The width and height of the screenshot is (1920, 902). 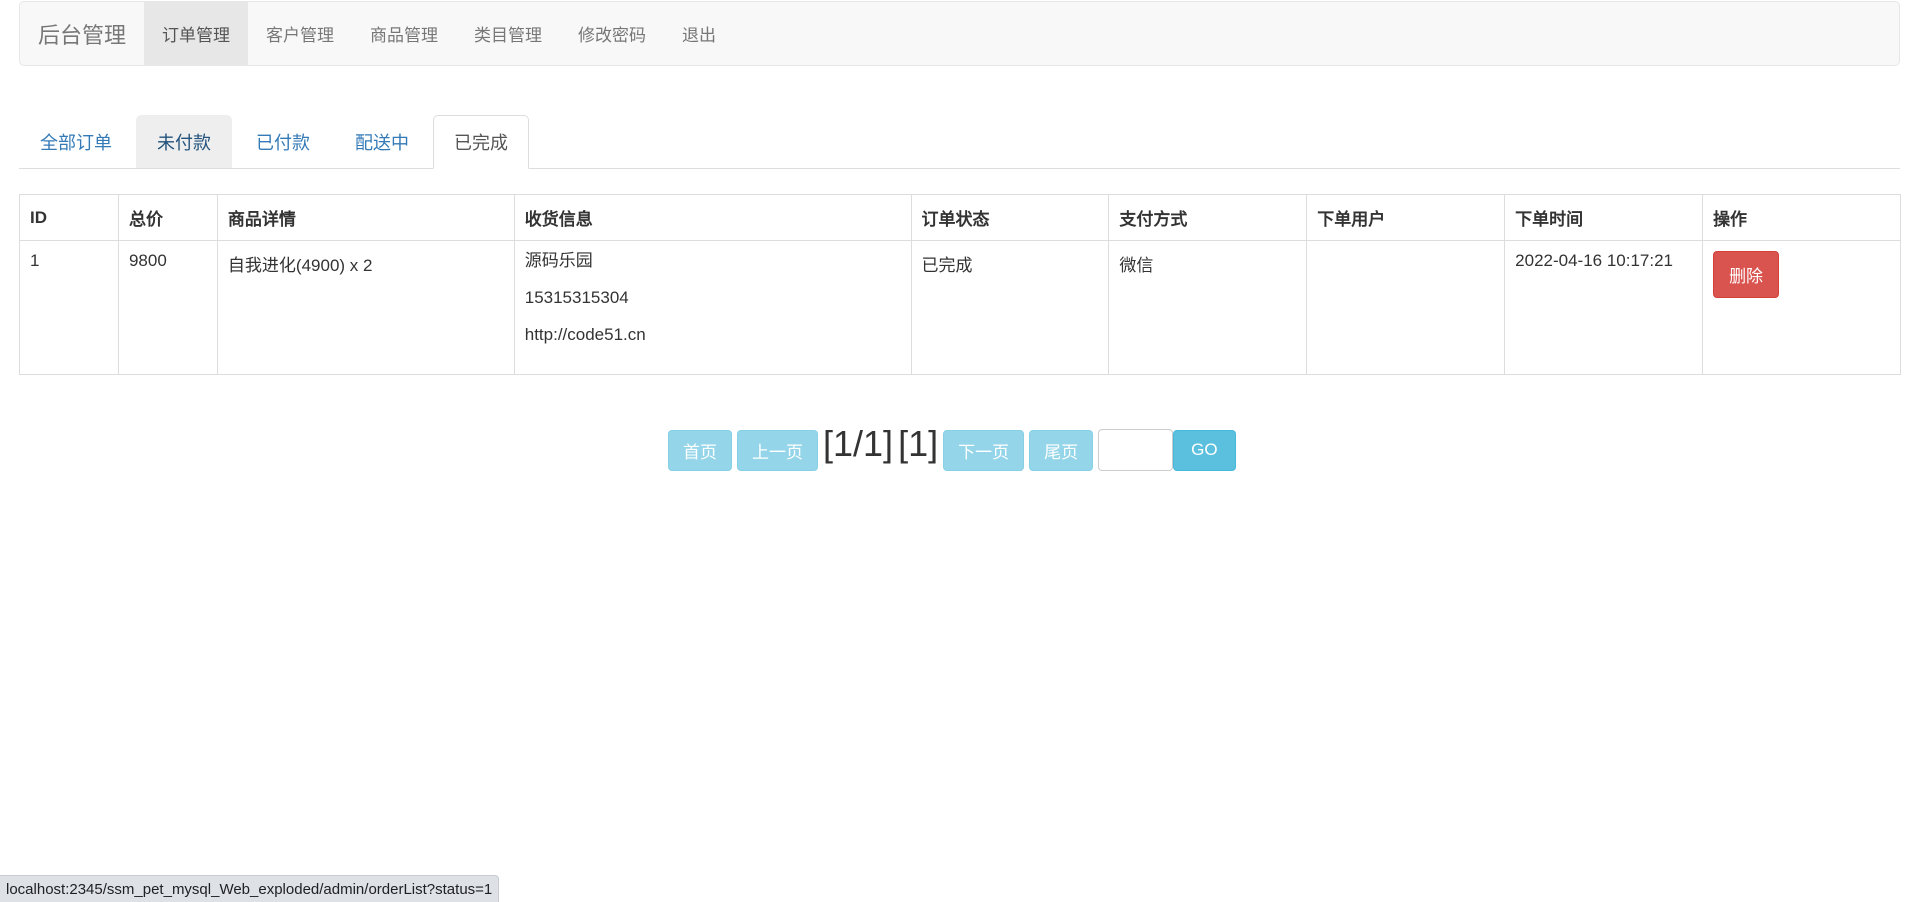 I want to click on pagination: 首页 上一页 [1/1] [1] 下一页 尾页 GO, so click(x=952, y=448).